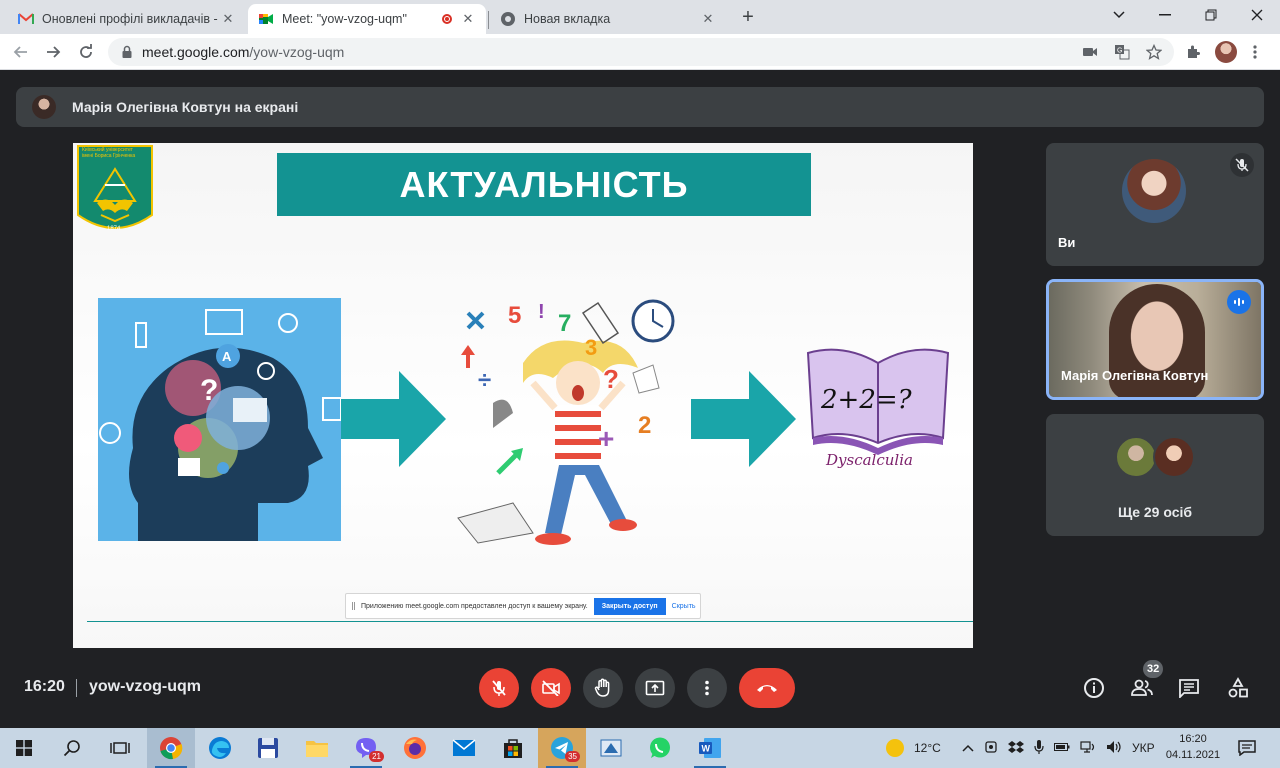 The width and height of the screenshot is (1280, 768). What do you see at coordinates (660, 748) in the screenshot?
I see `taskbar-whatsapp` at bounding box center [660, 748].